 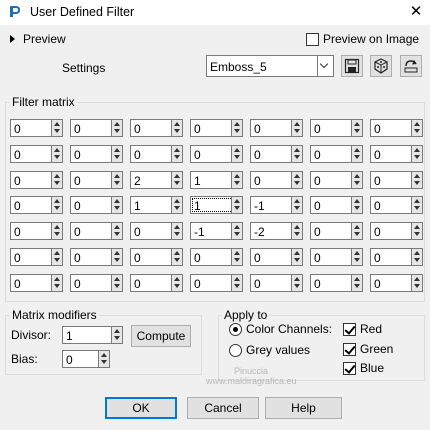 I want to click on ok-button: OK, so click(x=141, y=408).